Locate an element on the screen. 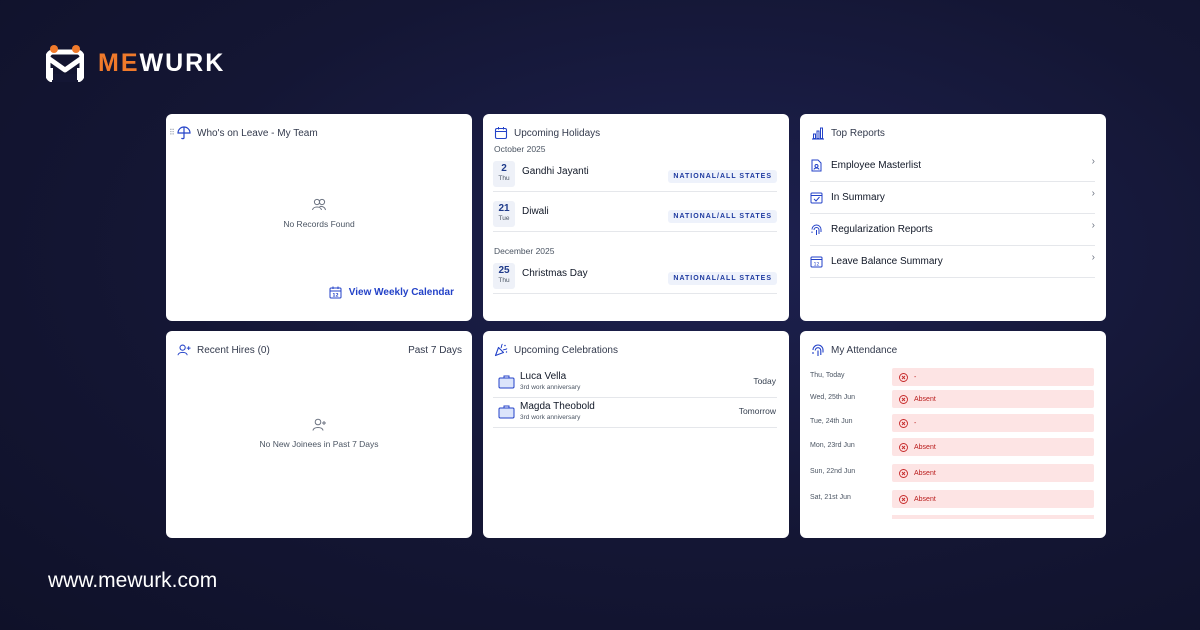  celebration-name: Magda Theobold is located at coordinates (557, 406).